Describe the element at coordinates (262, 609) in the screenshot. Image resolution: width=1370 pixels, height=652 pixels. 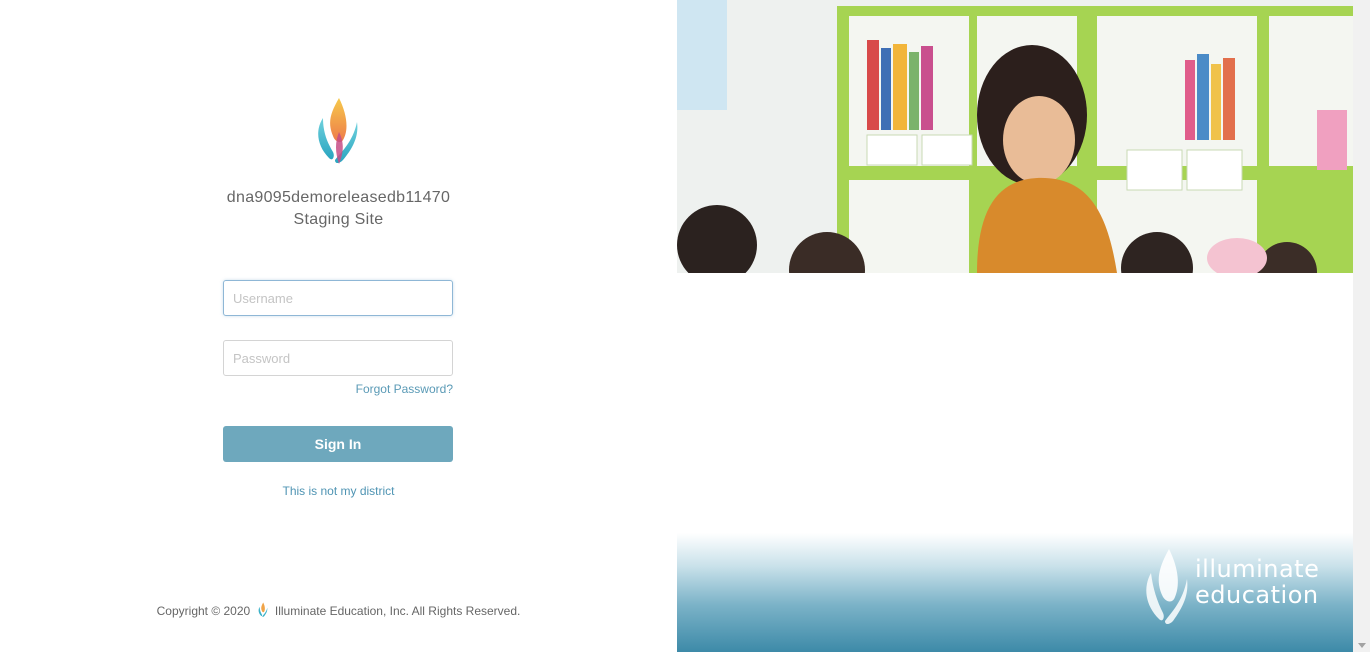
I see `small-flame-logo-icon` at that location.